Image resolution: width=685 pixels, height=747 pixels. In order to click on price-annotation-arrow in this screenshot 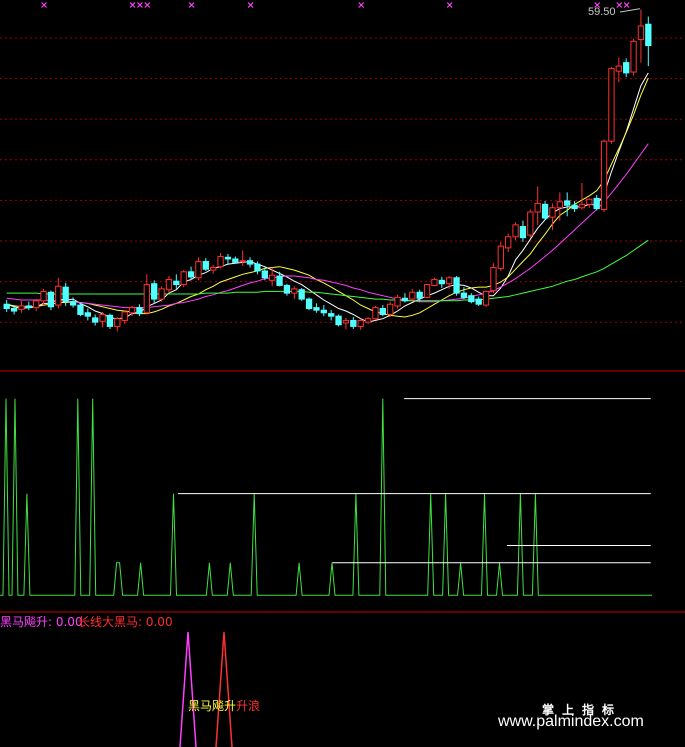, I will do `click(630, 10)`.